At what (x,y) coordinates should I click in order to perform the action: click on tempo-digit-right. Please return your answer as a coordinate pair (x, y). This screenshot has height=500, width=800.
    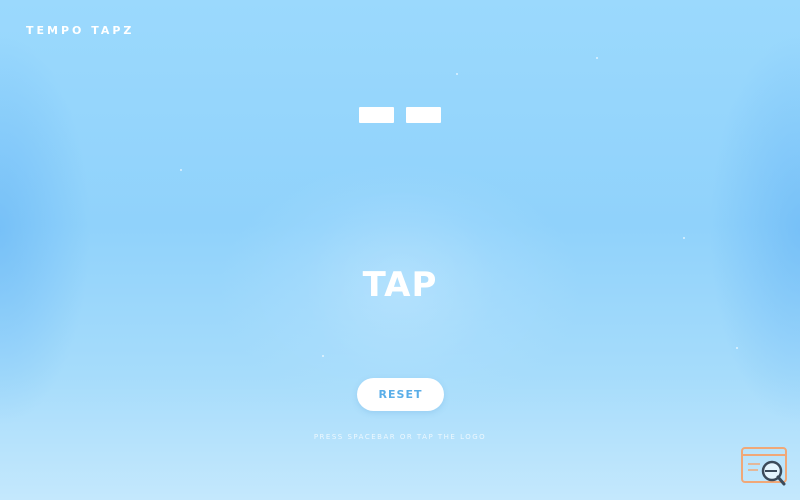
    Looking at the image, I should click on (423, 115).